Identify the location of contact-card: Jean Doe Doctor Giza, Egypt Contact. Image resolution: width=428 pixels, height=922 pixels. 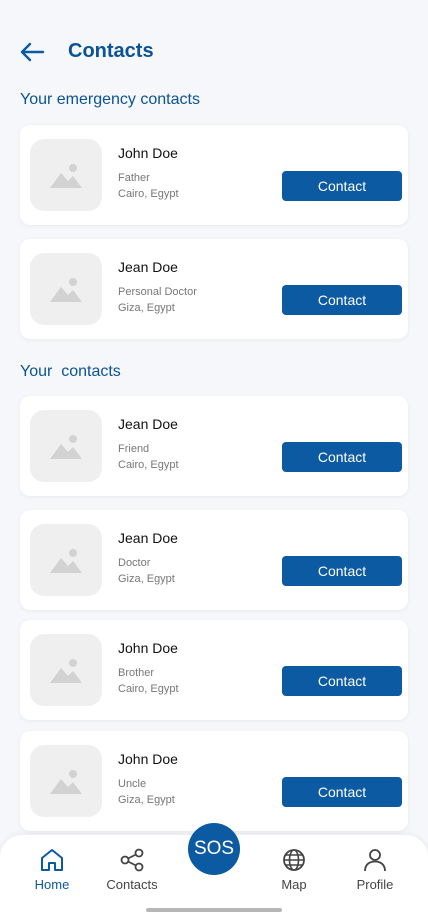
(214, 560).